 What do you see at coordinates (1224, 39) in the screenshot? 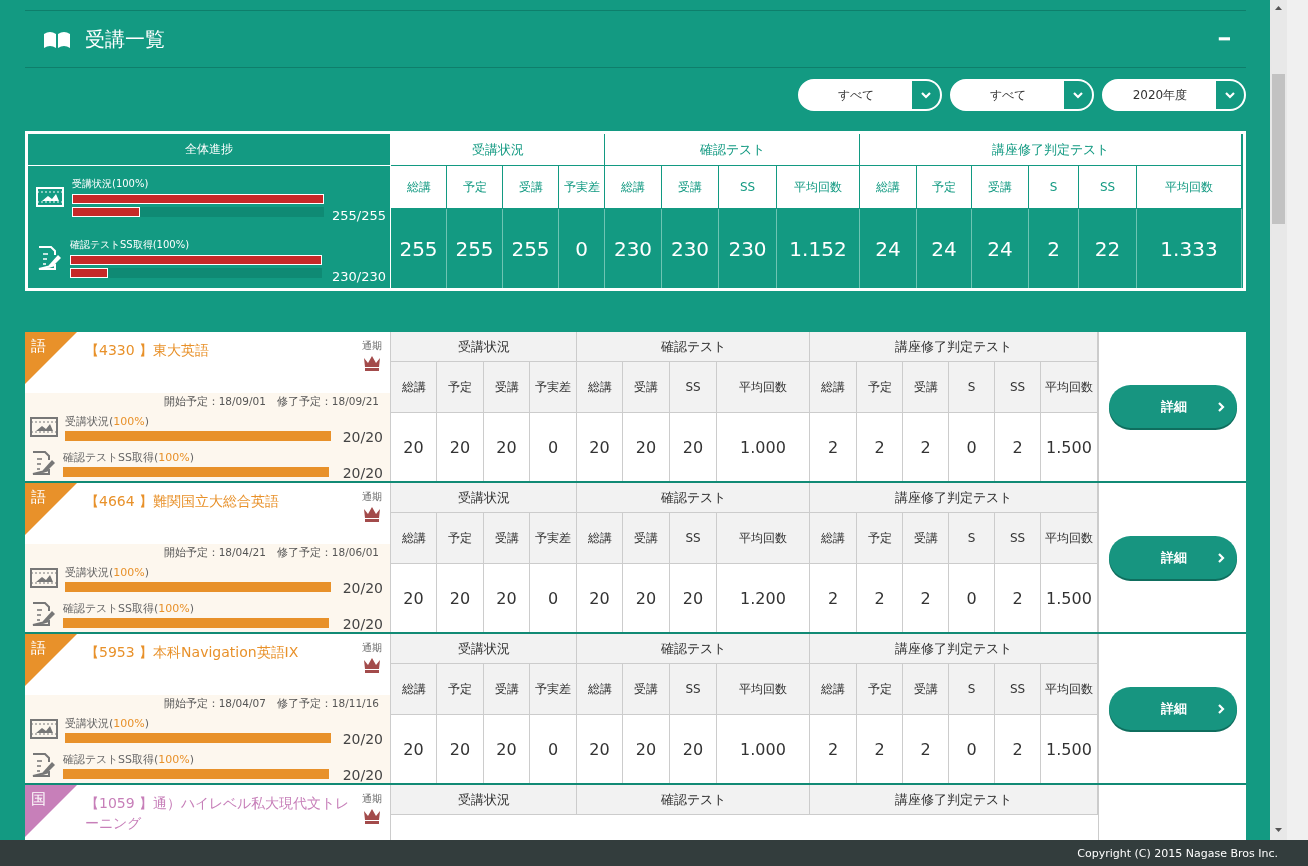
I see `collapse-button: ━` at bounding box center [1224, 39].